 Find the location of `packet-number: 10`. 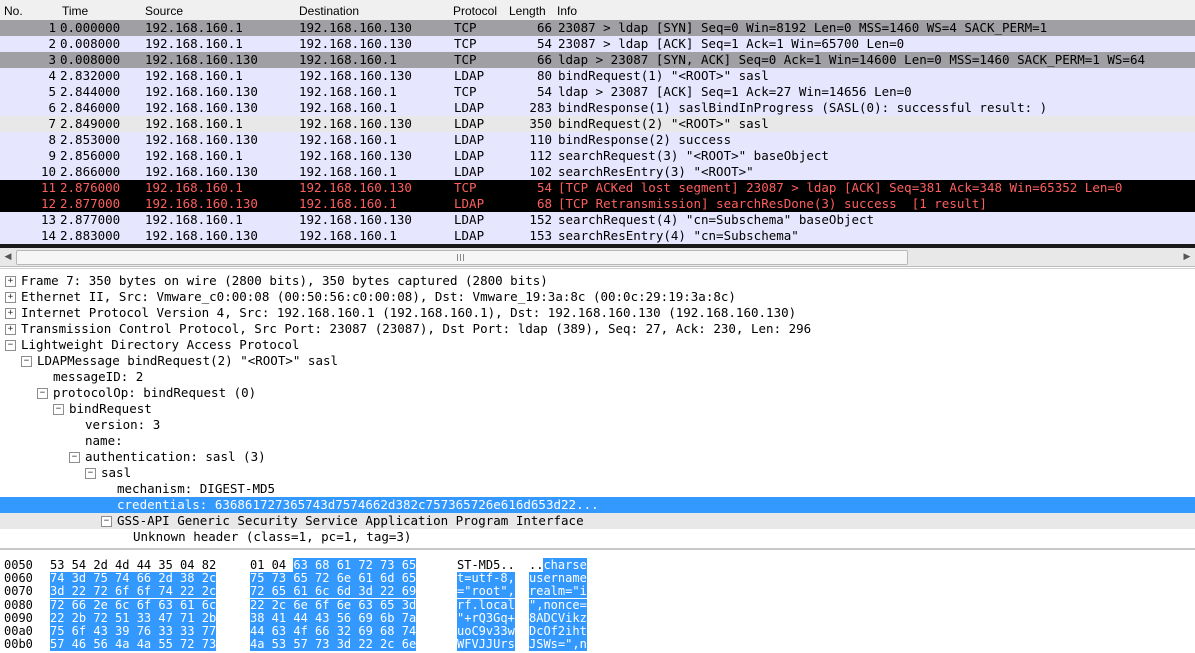

packet-number: 10 is located at coordinates (48, 171).